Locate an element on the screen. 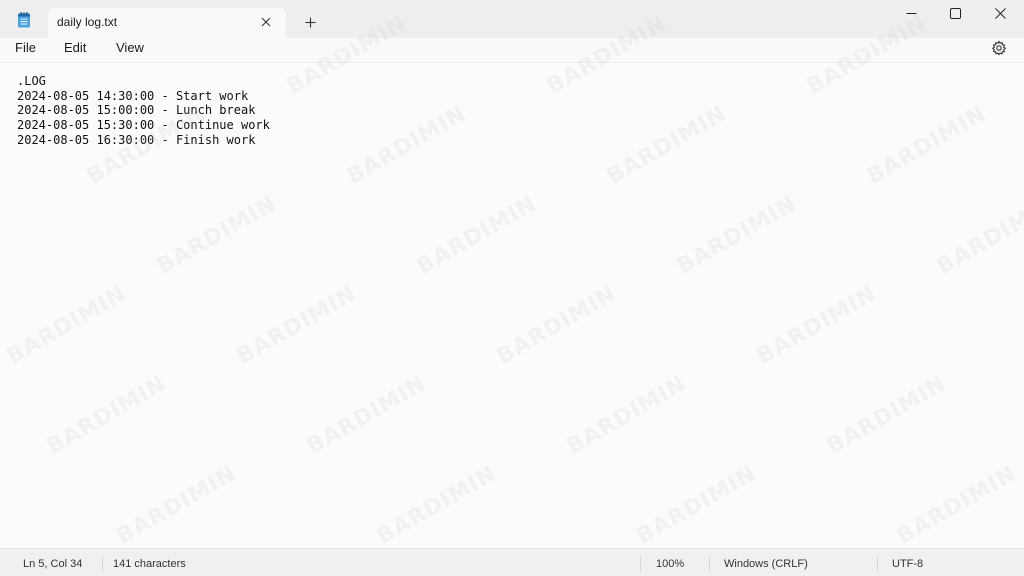  plus-icon is located at coordinates (310, 22).